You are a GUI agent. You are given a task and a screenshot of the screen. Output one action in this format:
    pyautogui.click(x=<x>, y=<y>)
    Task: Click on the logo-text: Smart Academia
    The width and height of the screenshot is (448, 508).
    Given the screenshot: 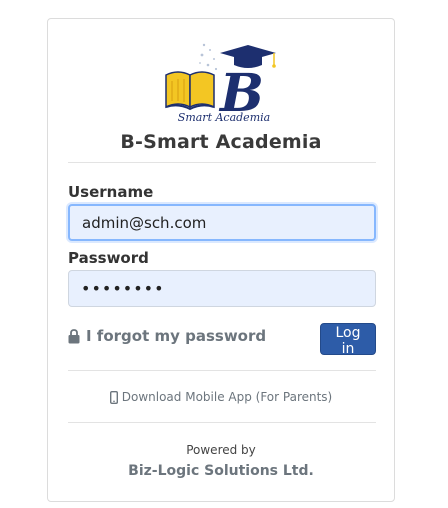 What is the action you would take?
    pyautogui.click(x=224, y=117)
    